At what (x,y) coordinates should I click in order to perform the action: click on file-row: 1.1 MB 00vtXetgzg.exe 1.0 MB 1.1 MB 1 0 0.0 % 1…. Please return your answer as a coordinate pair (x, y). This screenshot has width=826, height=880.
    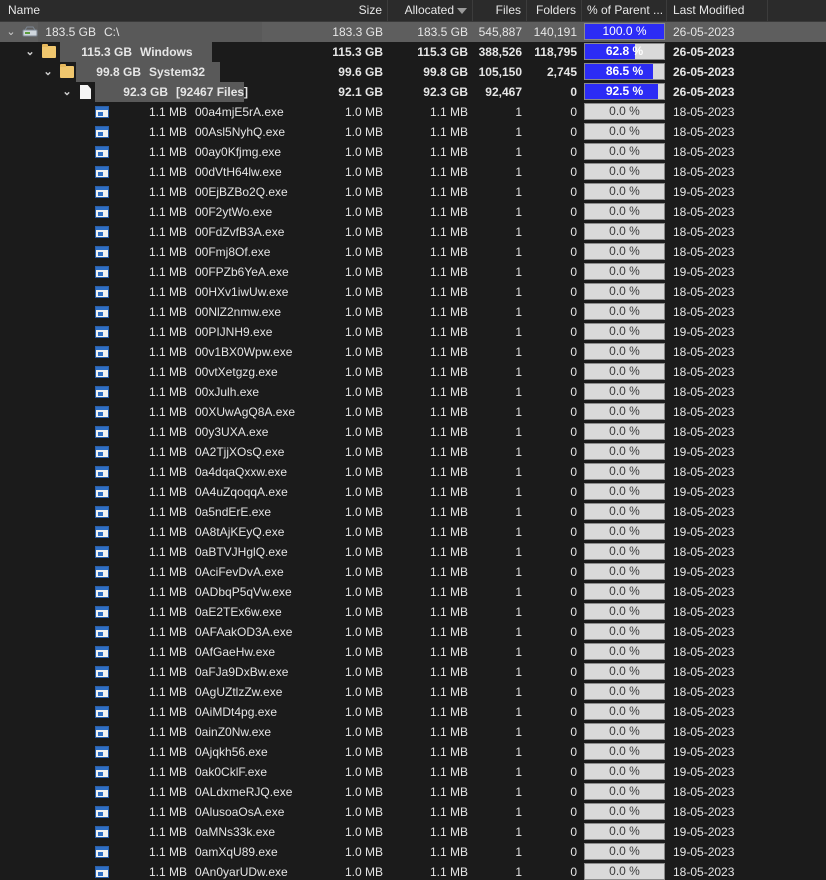
    Looking at the image, I should click on (413, 372).